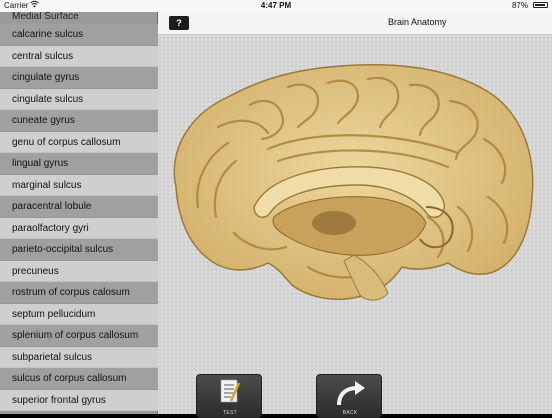 This screenshot has height=418, width=552. What do you see at coordinates (540, 5) in the screenshot?
I see `battery-icon` at bounding box center [540, 5].